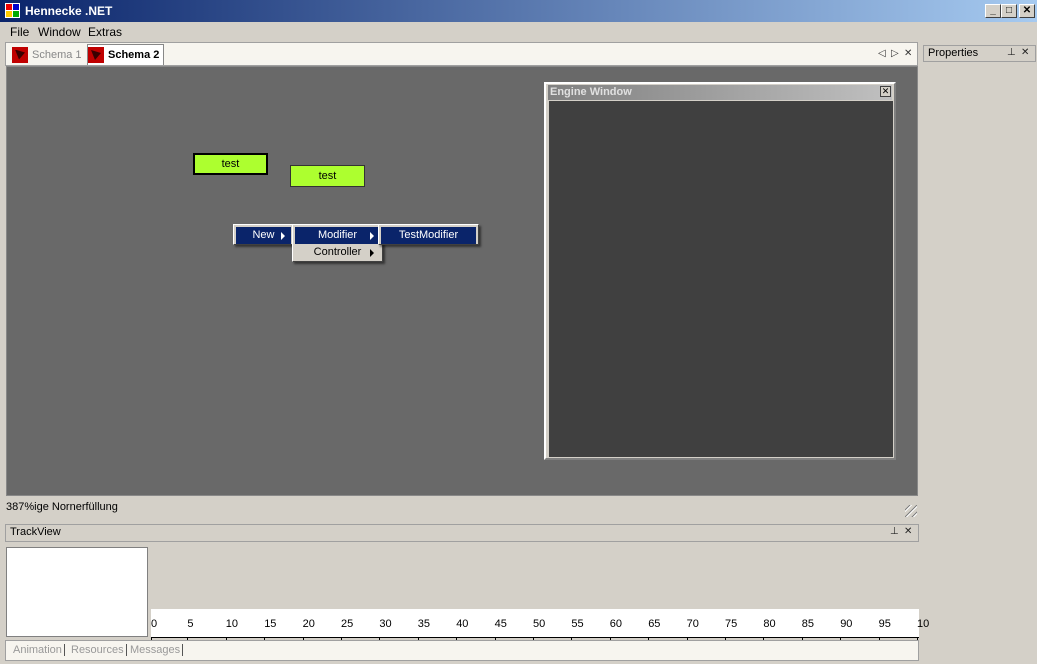 Image resolution: width=1037 pixels, height=664 pixels. I want to click on ruler-tick: 60, so click(616, 630).